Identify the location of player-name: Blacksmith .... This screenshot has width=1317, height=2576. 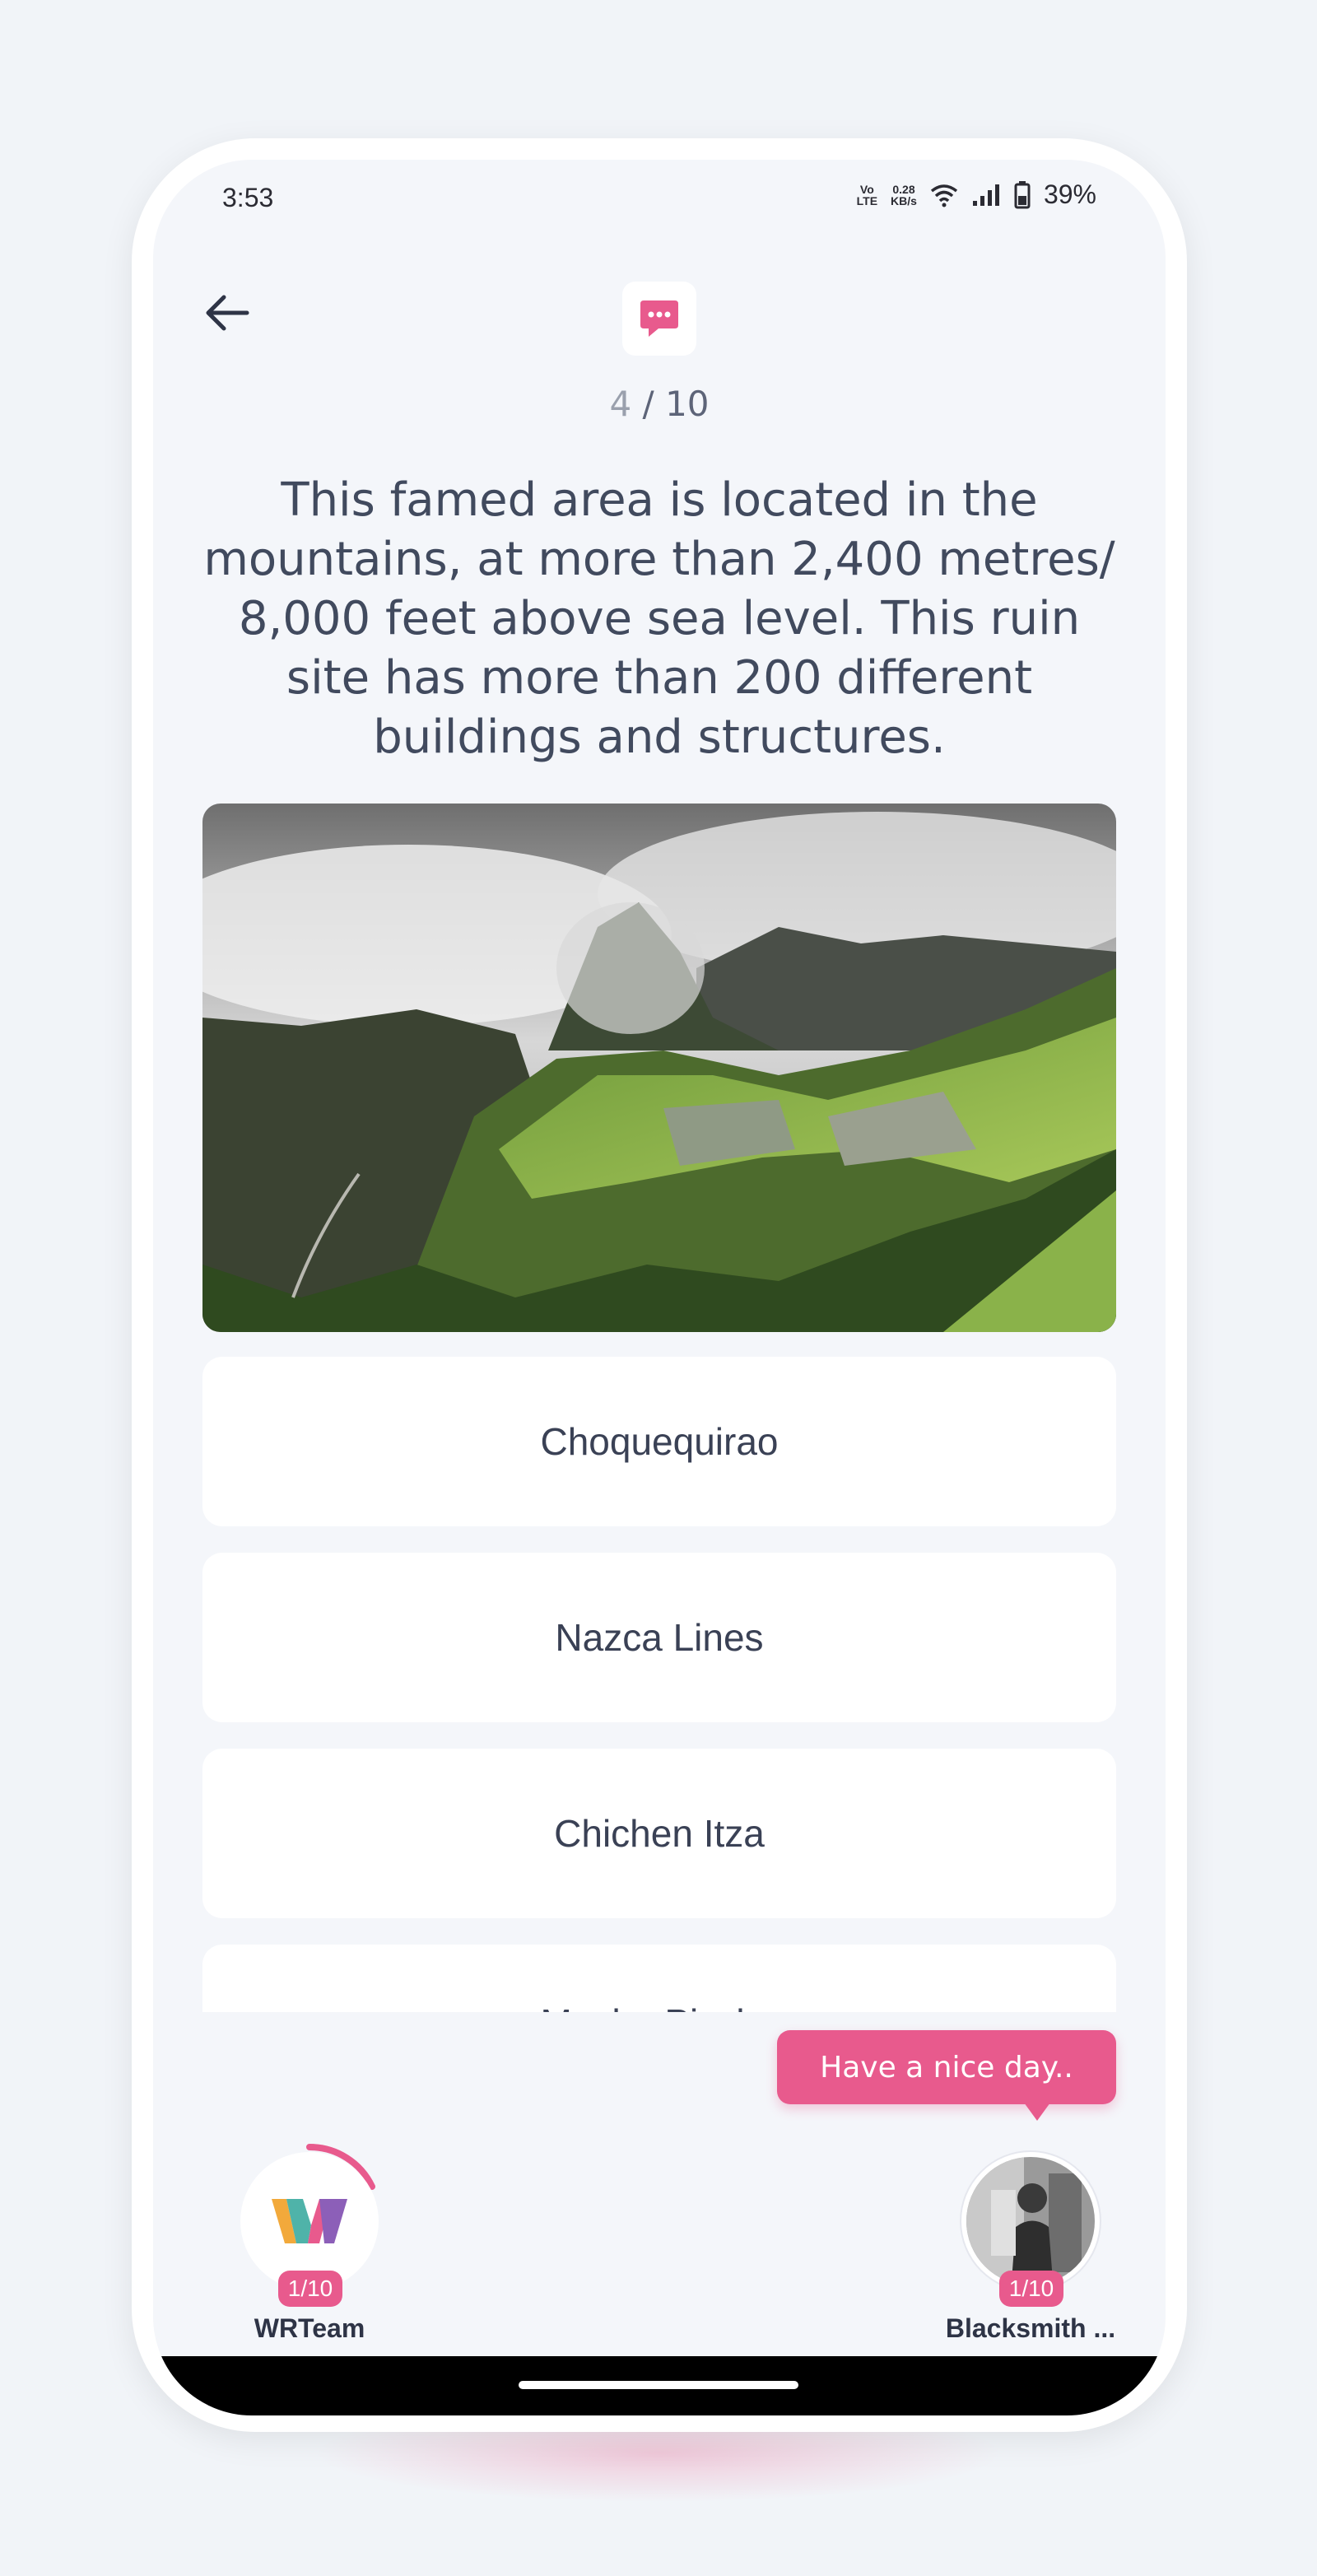
(1030, 2328).